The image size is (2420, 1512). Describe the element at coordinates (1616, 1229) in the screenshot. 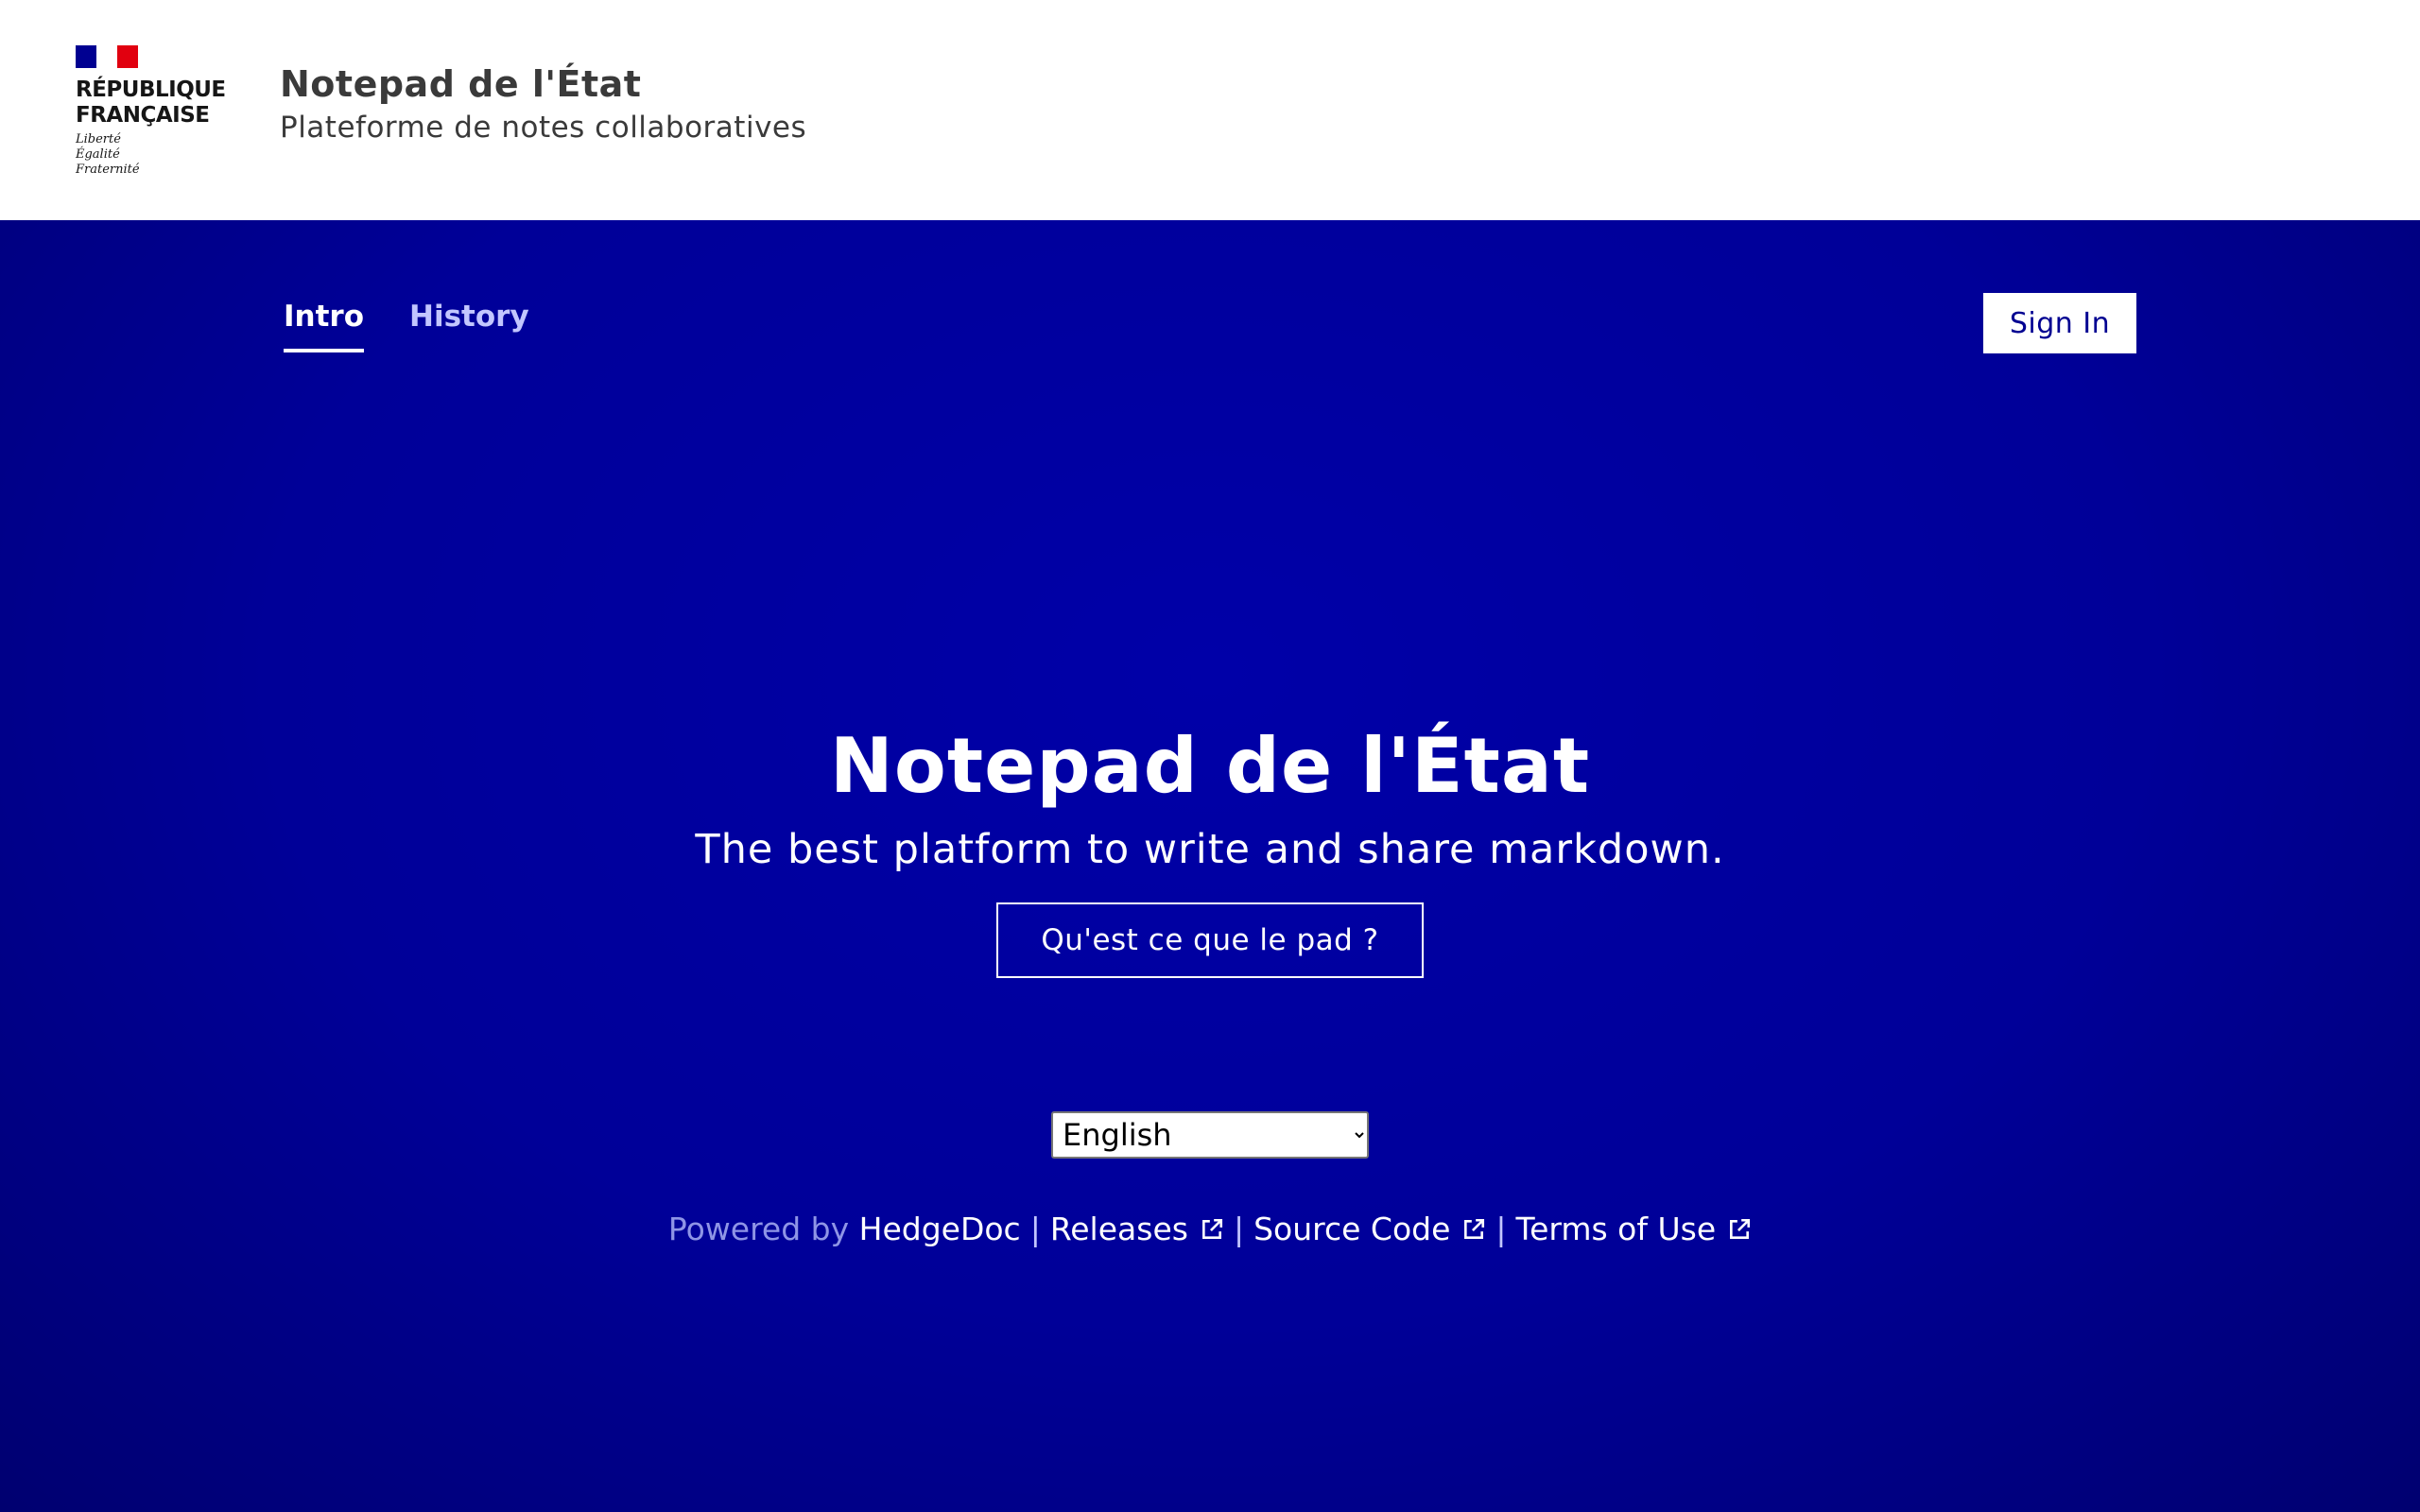

I see `terms-label: Terms of Use` at that location.